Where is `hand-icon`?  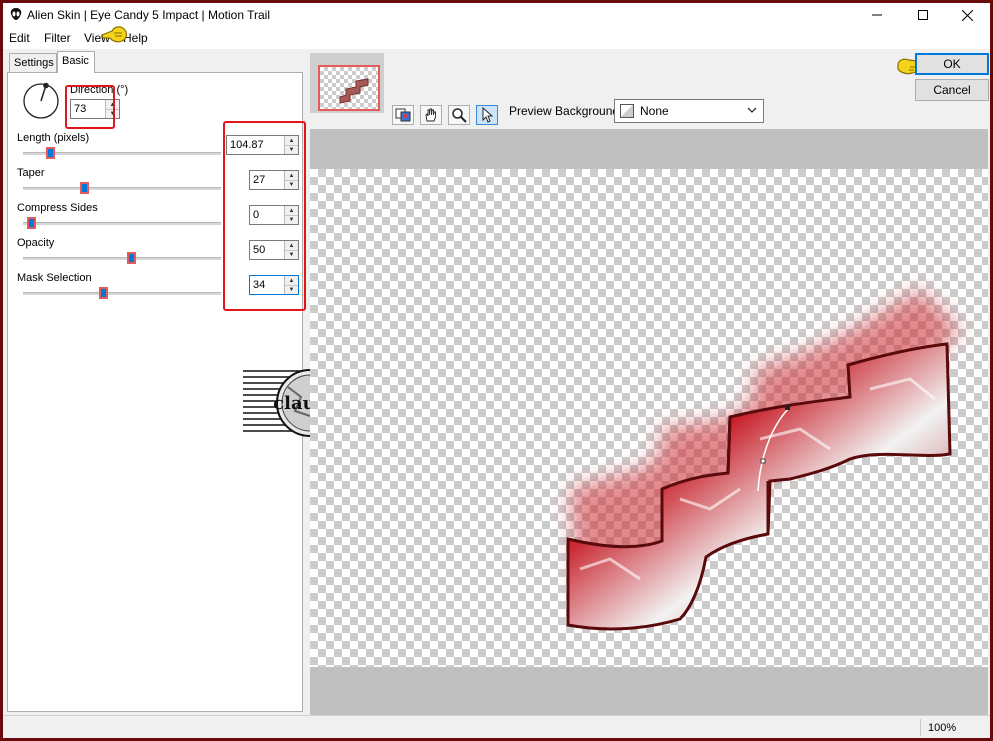 hand-icon is located at coordinates (430, 115).